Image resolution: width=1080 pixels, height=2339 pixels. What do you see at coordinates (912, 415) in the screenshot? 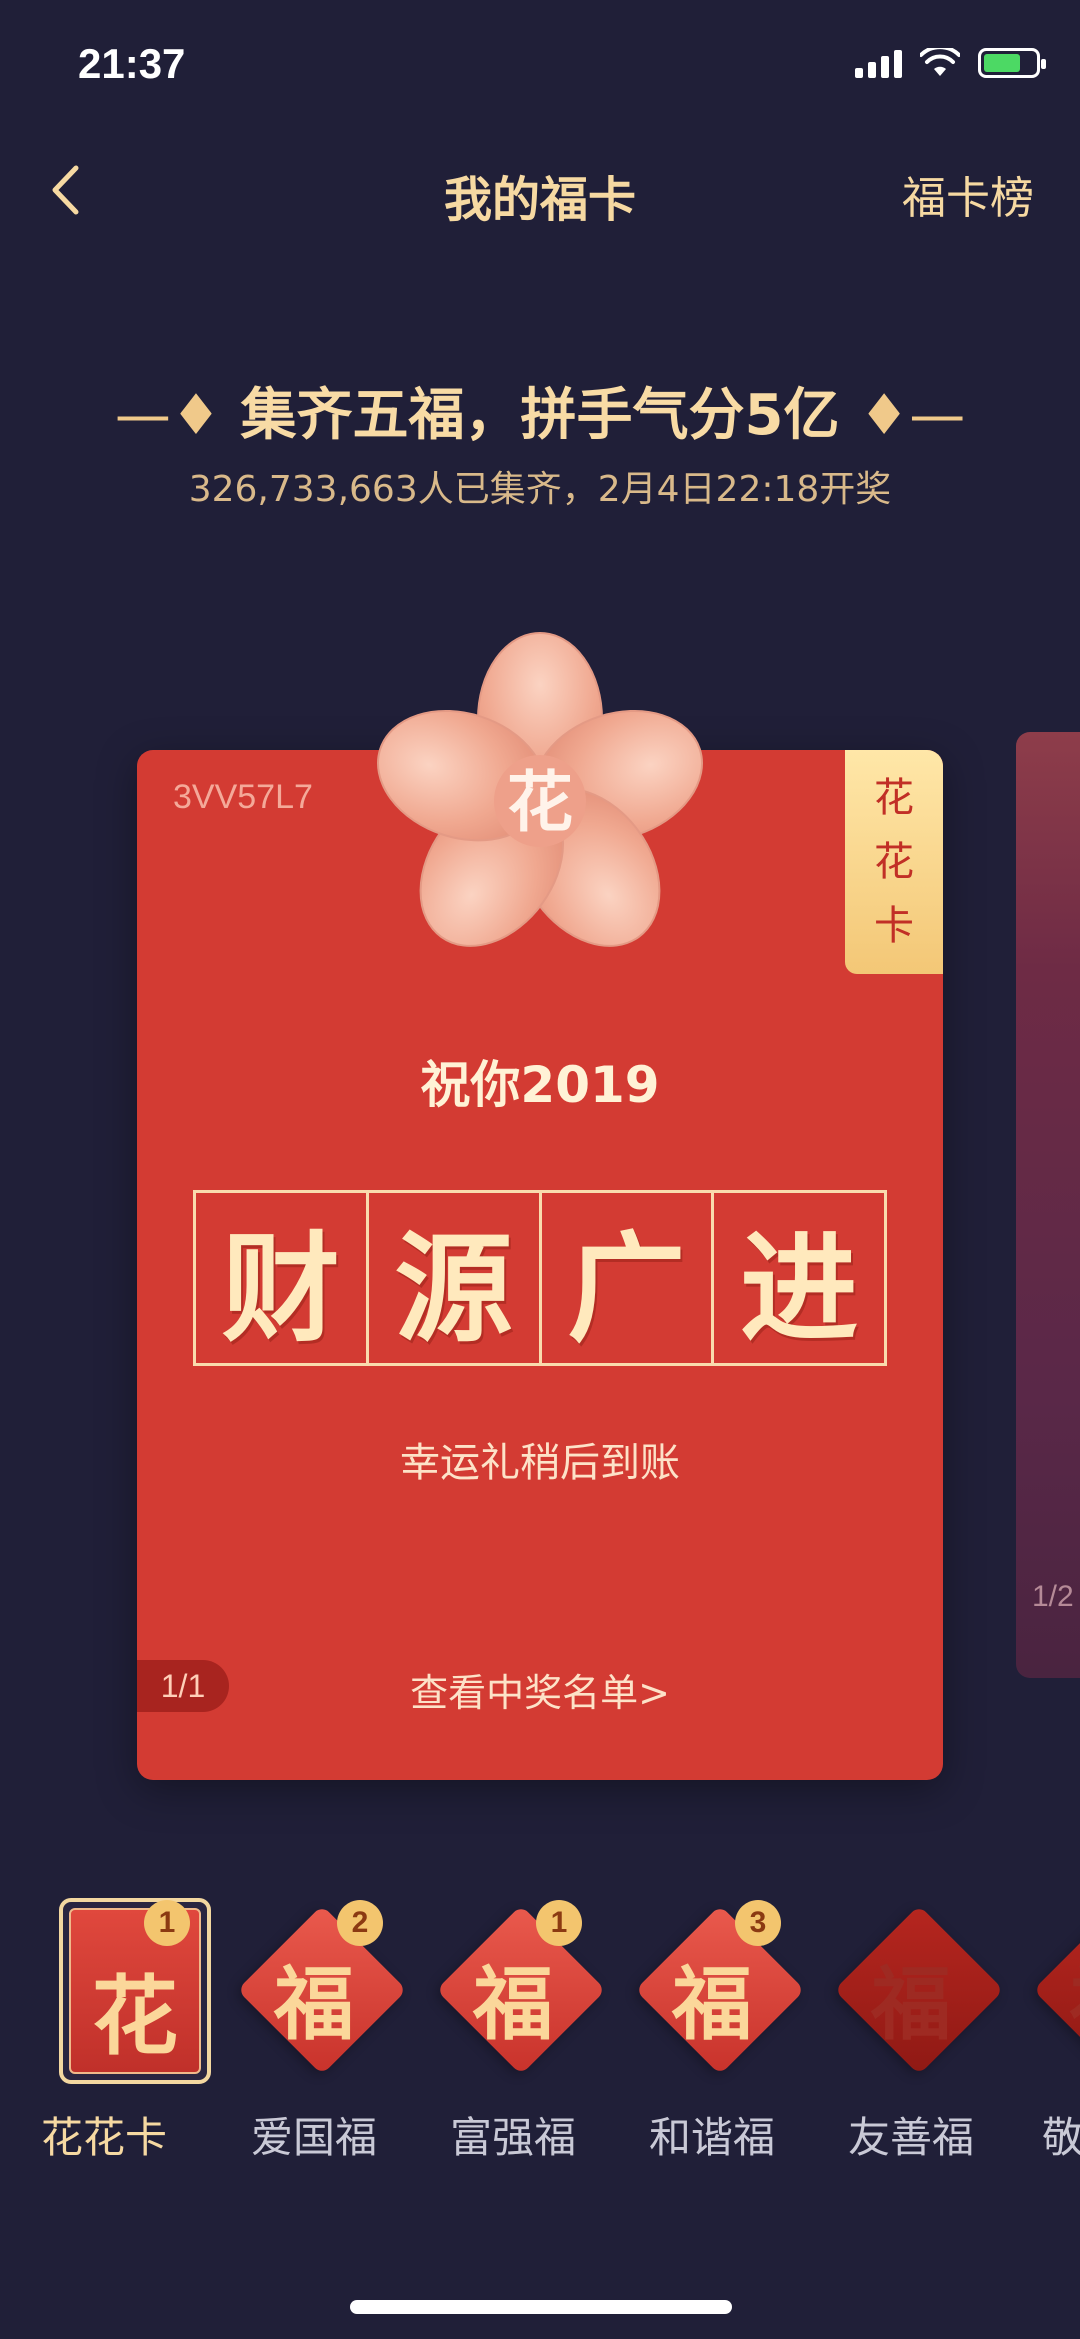
I see `headline-right-deco: ♦—` at bounding box center [912, 415].